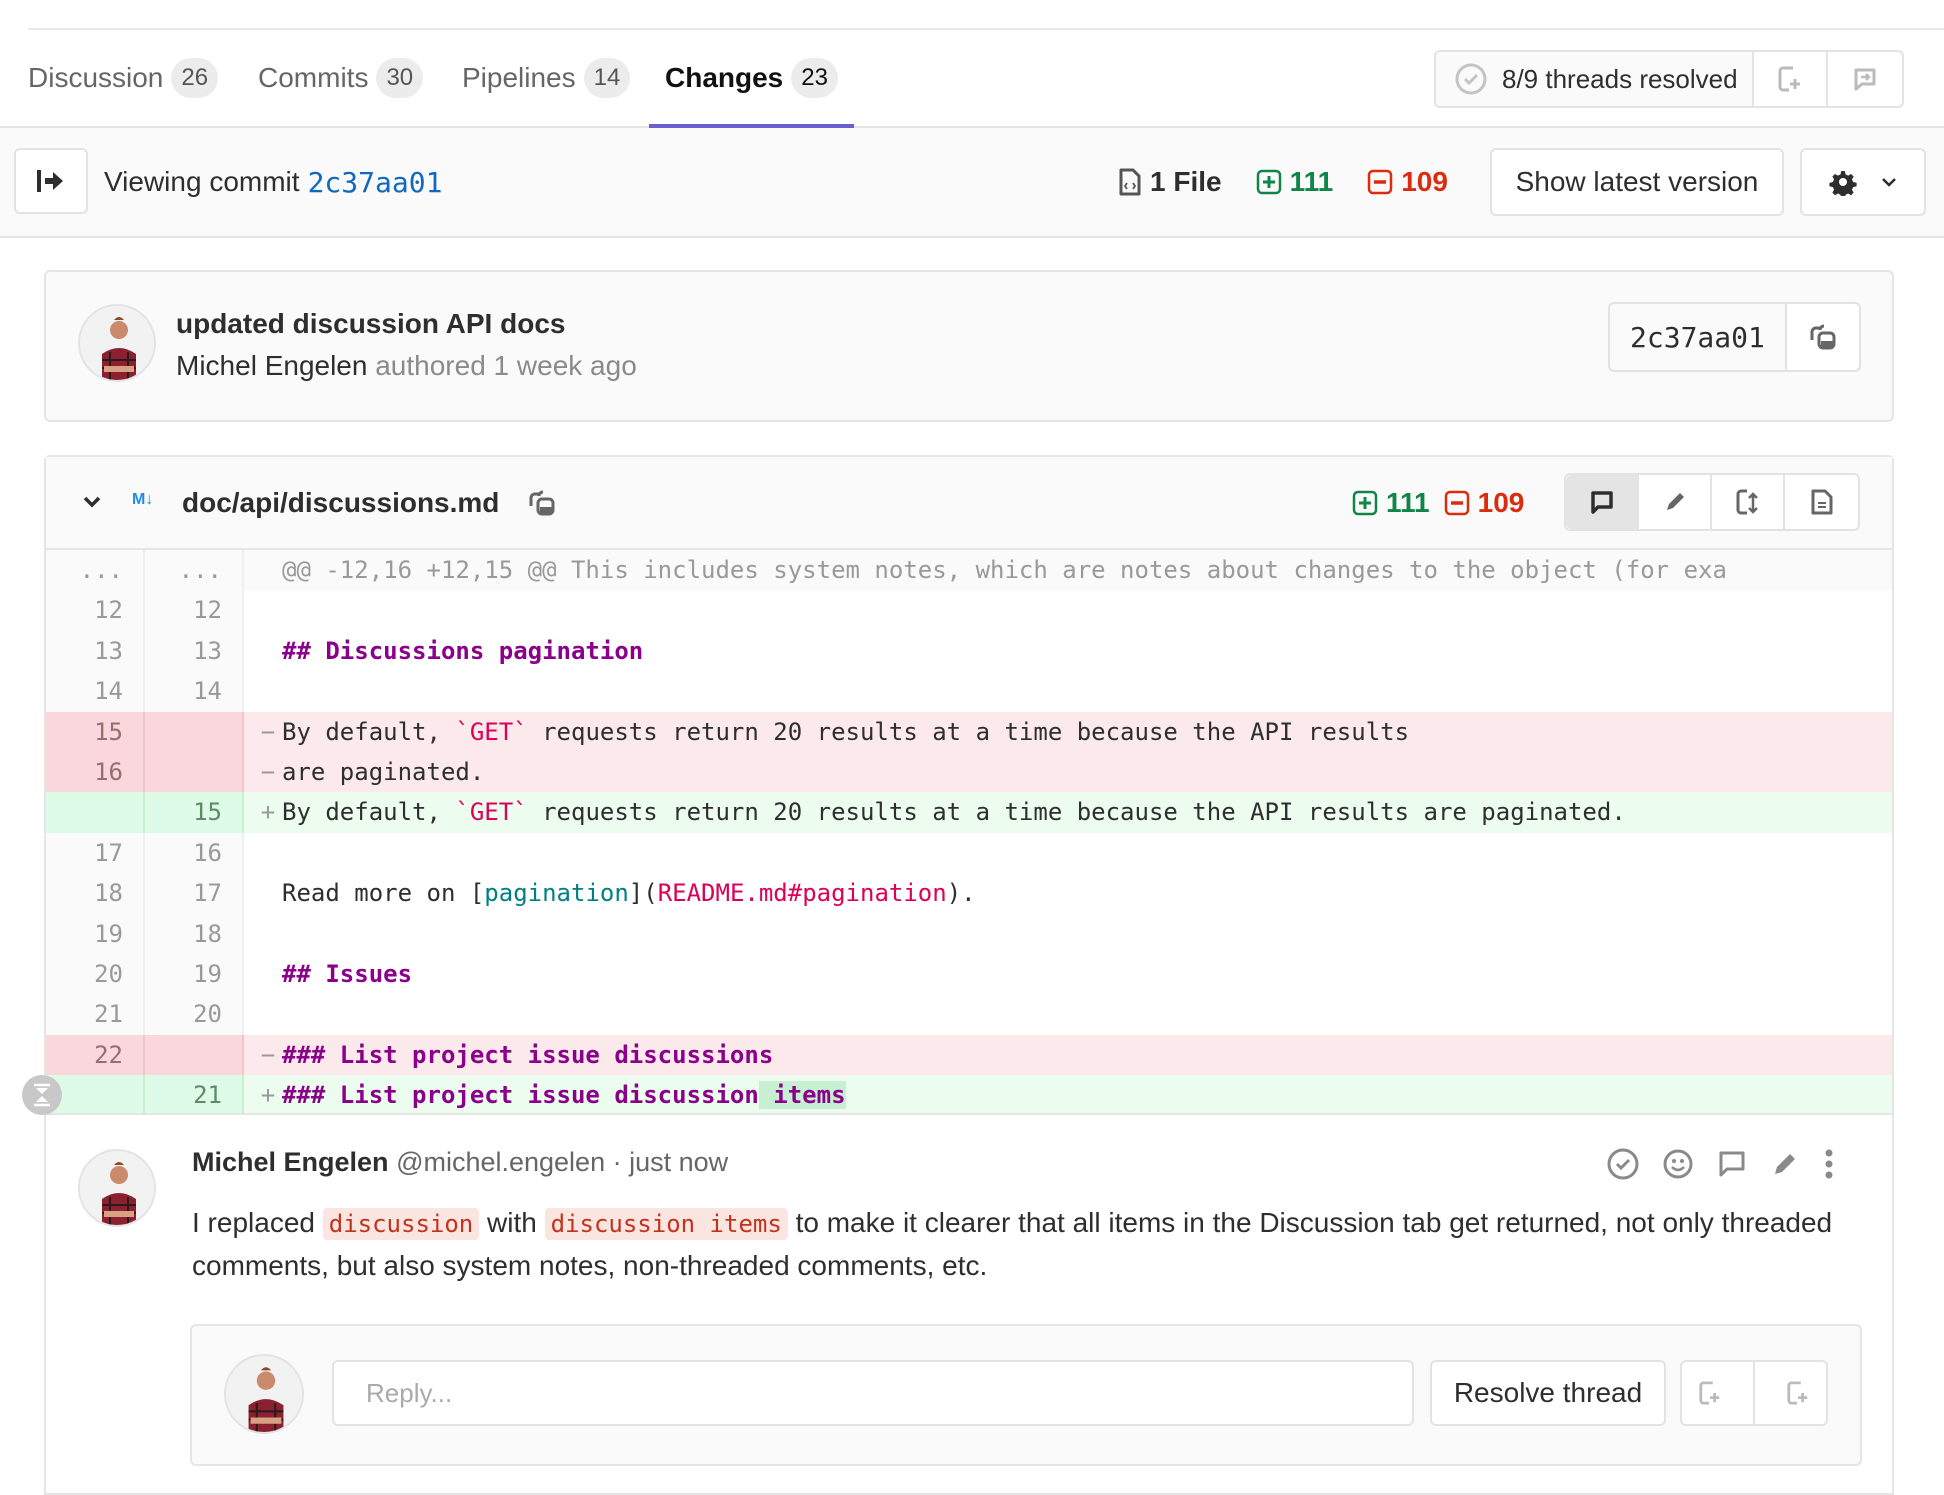  I want to click on line-content, so click(1068, 853).